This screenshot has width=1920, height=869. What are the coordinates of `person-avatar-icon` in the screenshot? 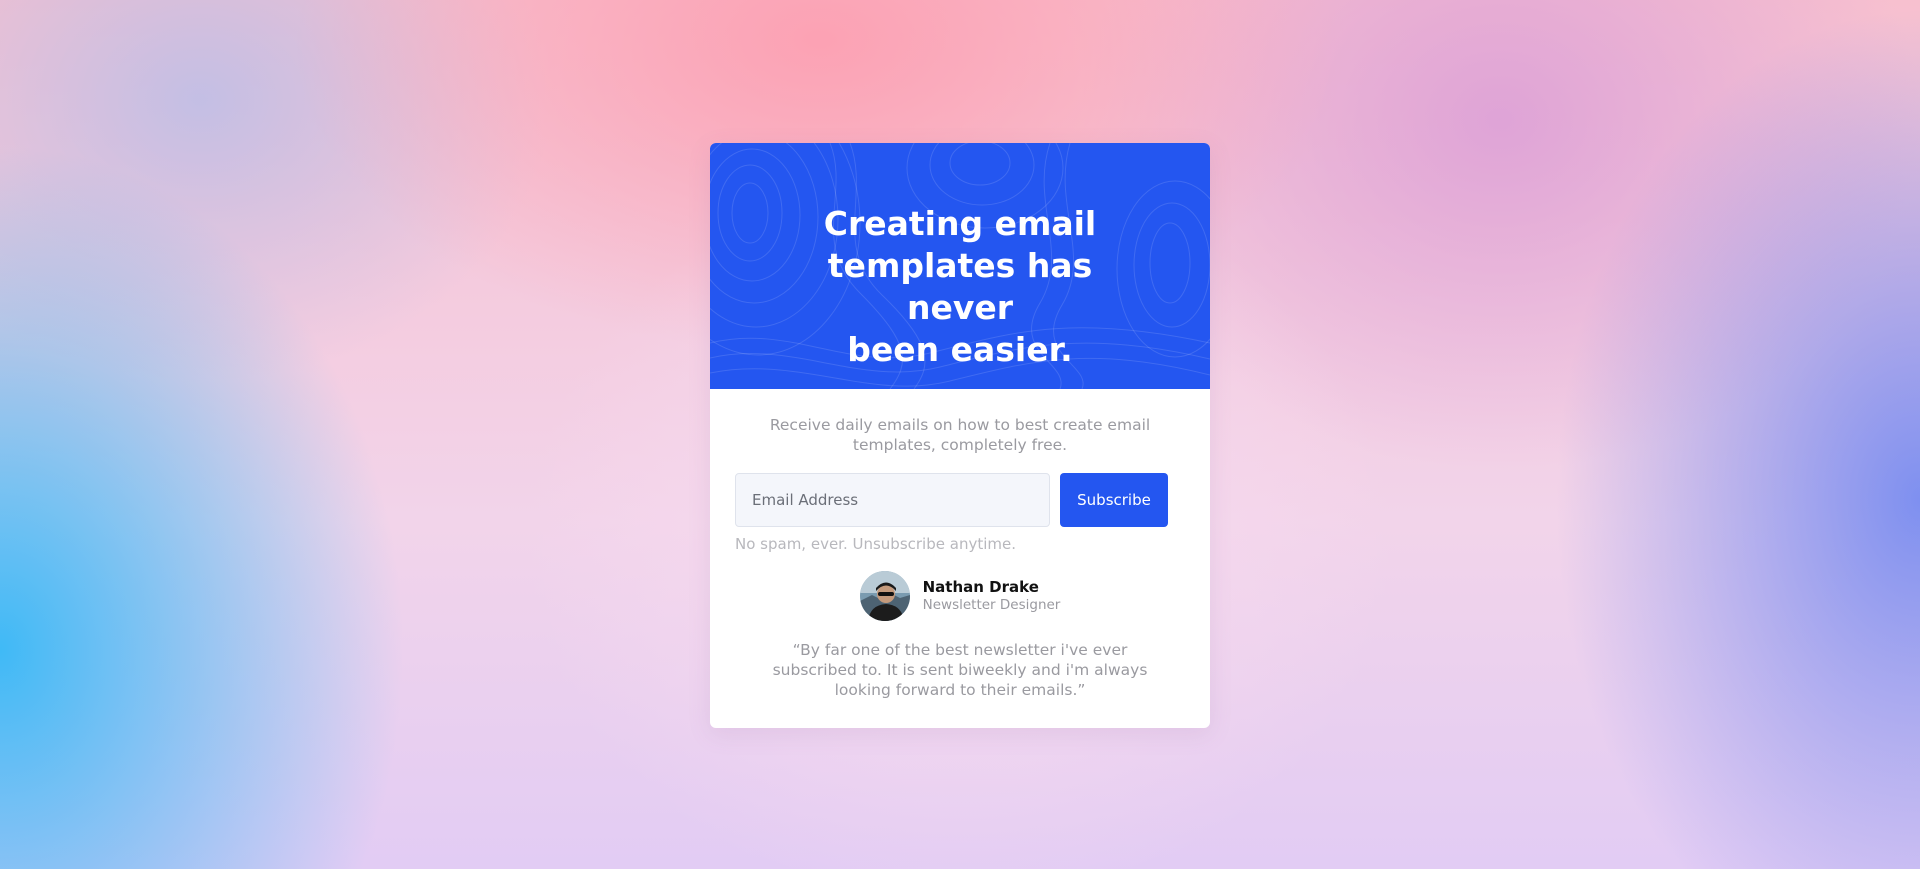 It's located at (884, 596).